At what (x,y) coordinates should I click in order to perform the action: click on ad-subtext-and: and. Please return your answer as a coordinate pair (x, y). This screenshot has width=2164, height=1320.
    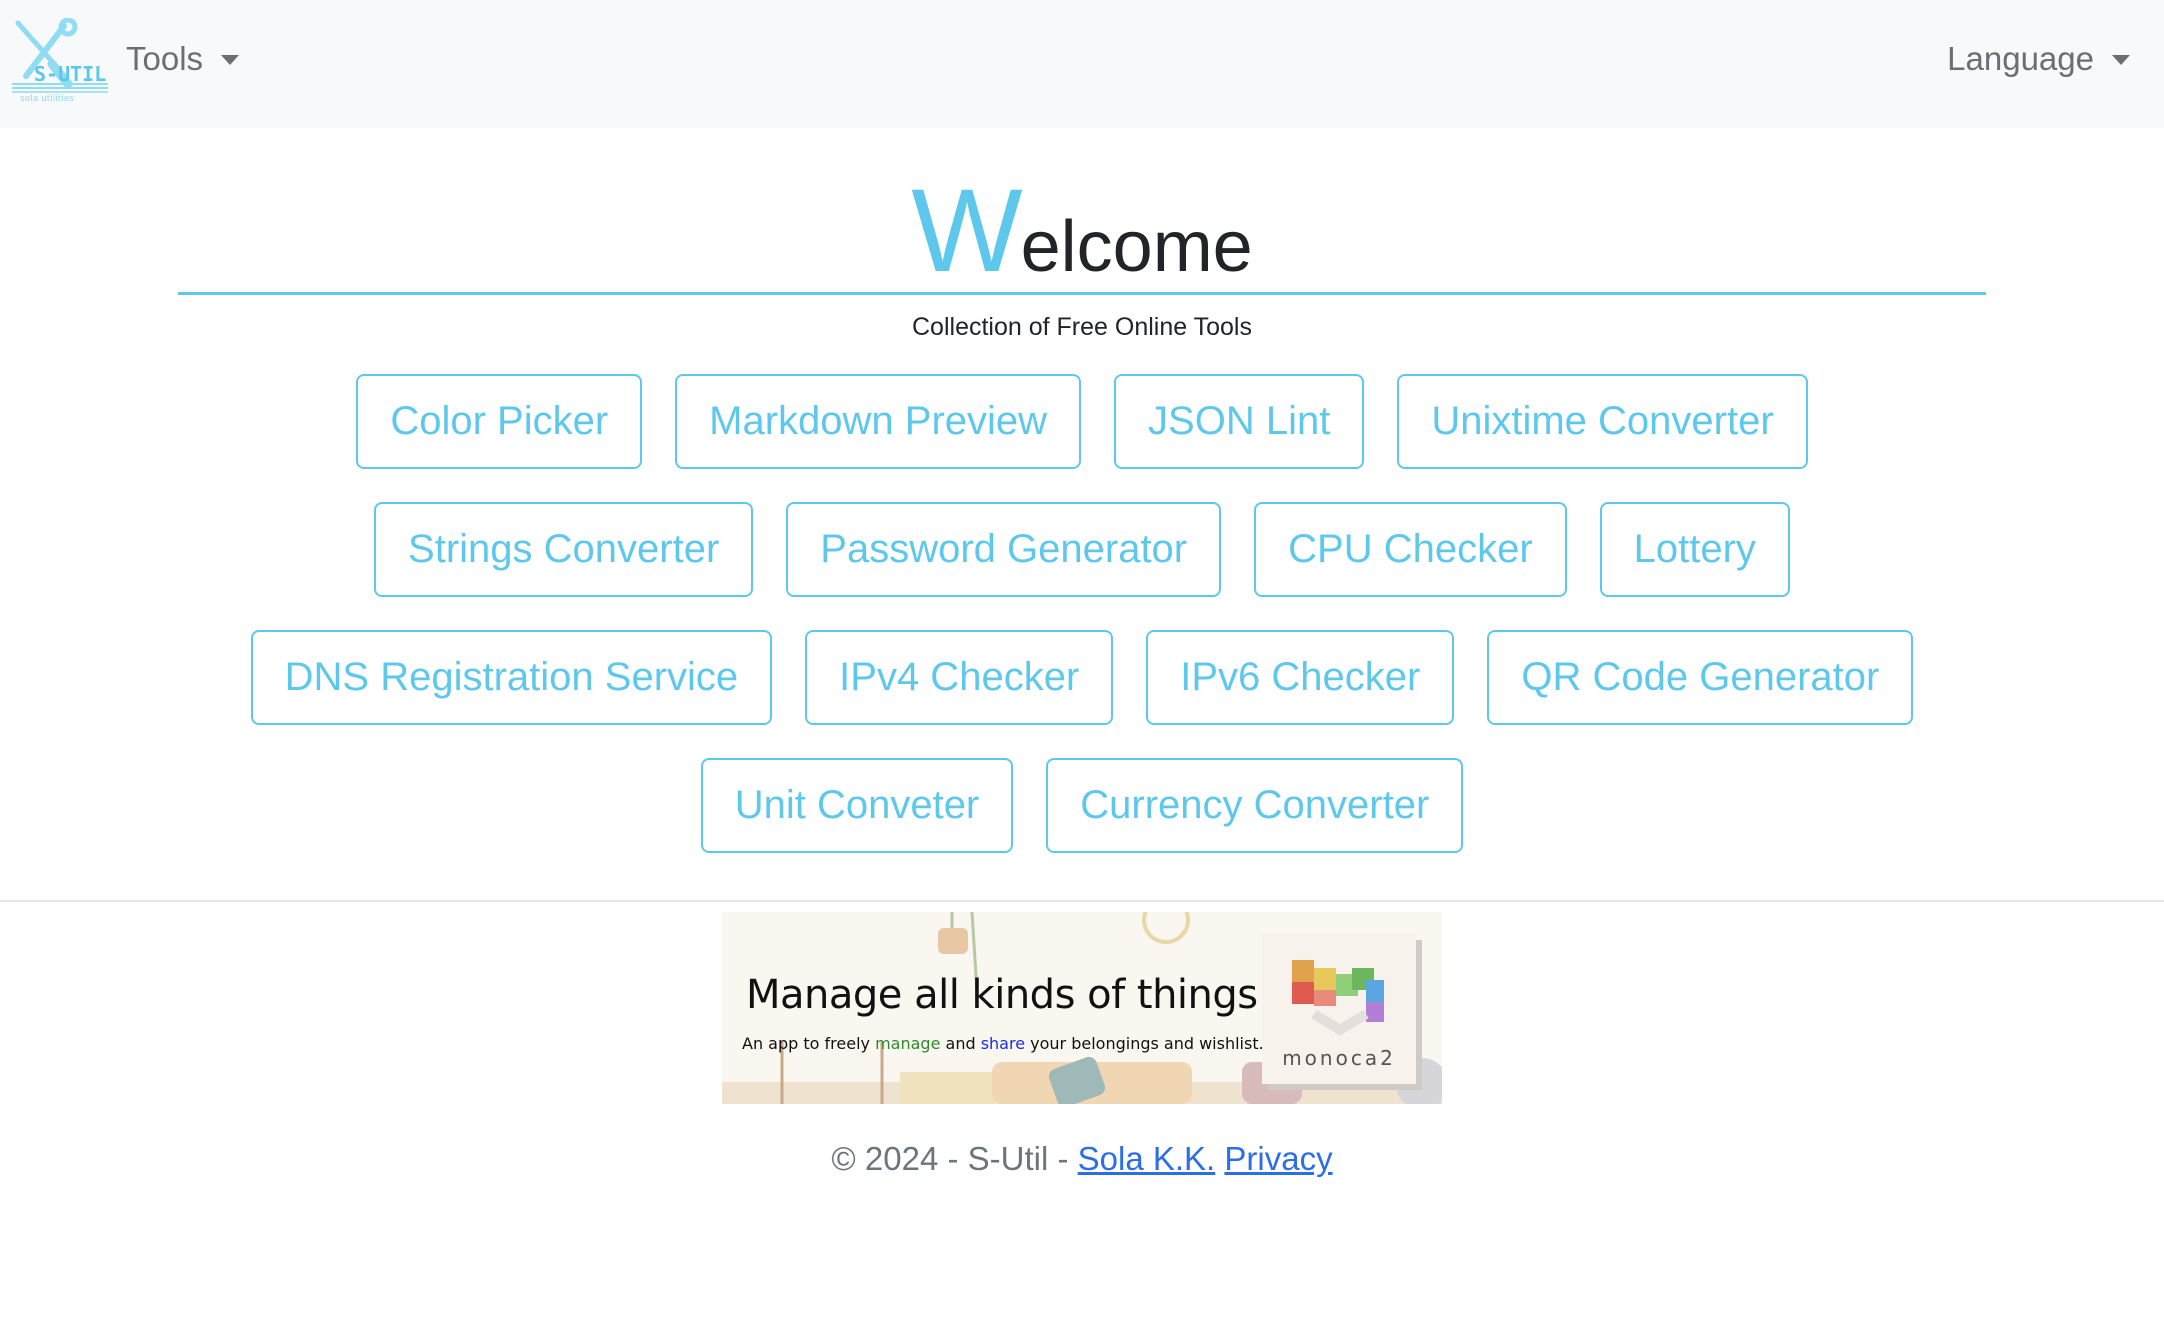
    Looking at the image, I should click on (960, 1043).